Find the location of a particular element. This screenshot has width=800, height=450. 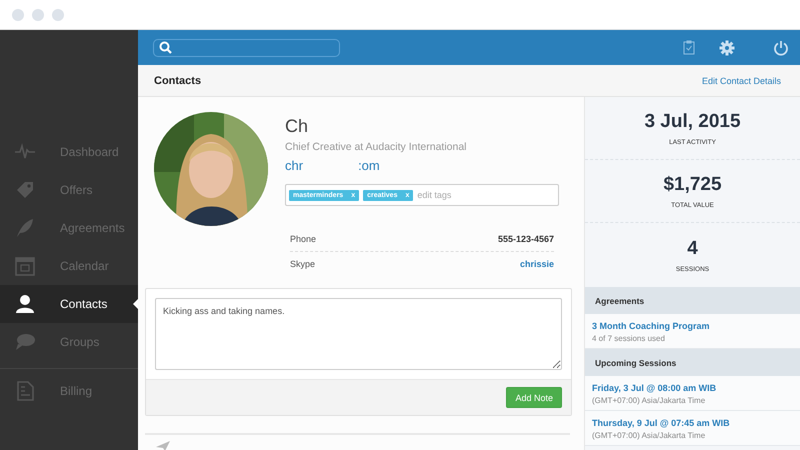

session-link: Thursday, 9 Jul @ 07:45 am WIB is located at coordinates (692, 423).